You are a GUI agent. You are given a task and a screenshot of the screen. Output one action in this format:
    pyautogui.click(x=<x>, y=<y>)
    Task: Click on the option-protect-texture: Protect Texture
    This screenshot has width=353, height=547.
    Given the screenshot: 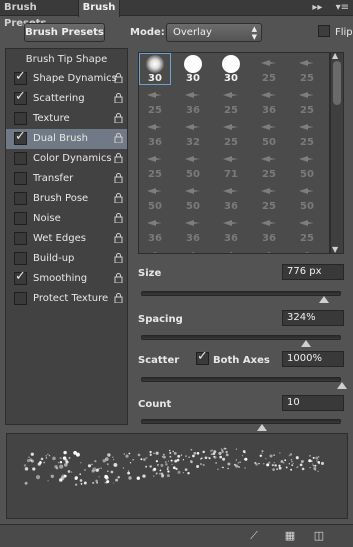 What is the action you would take?
    pyautogui.click(x=66, y=299)
    